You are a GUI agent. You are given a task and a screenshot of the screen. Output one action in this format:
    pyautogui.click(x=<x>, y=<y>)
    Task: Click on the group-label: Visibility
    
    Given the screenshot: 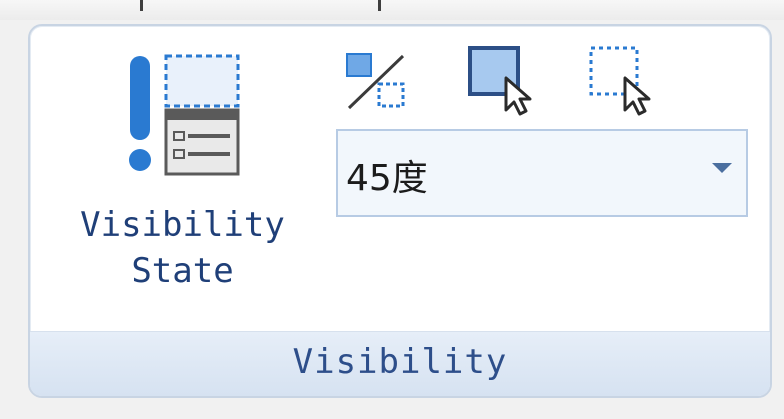 What is the action you would take?
    pyautogui.click(x=400, y=362)
    